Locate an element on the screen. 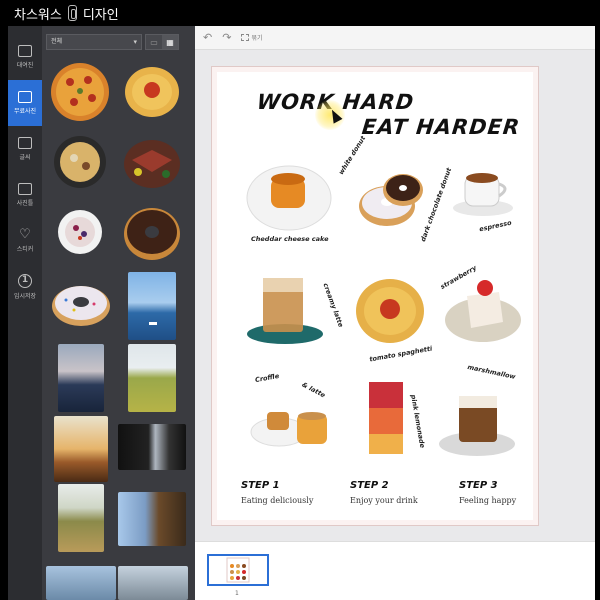 The width and height of the screenshot is (600, 600). frame-icon is located at coordinates (25, 189).